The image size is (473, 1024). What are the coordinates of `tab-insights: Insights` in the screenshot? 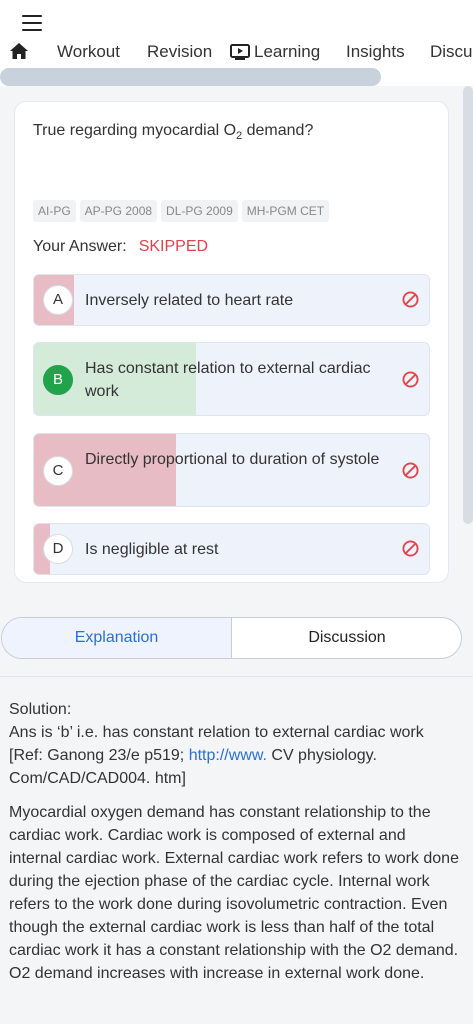 It's located at (375, 52).